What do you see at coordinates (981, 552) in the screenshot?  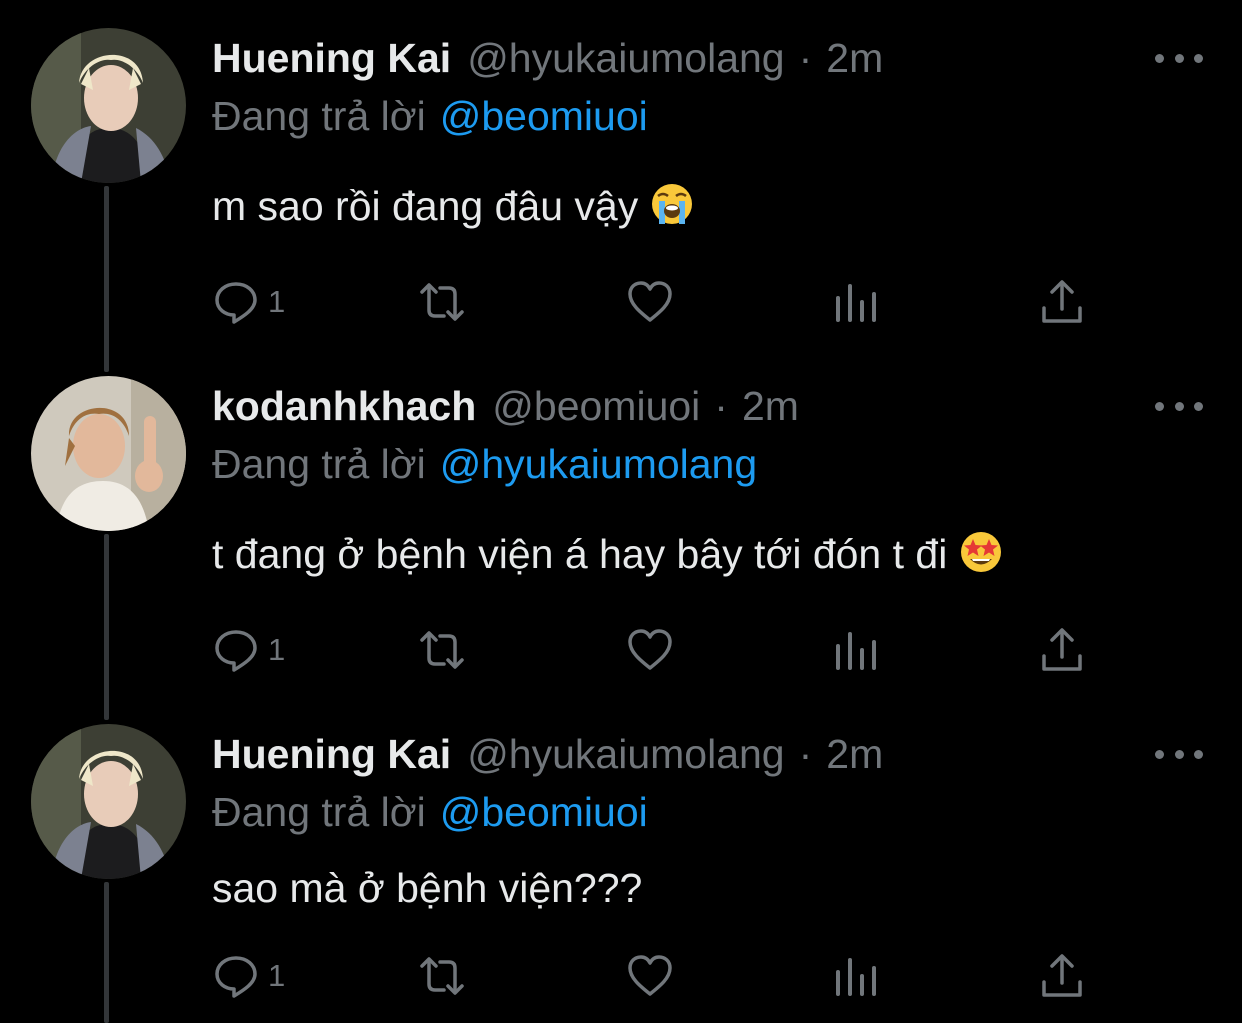 I see `star-struck-emoji` at bounding box center [981, 552].